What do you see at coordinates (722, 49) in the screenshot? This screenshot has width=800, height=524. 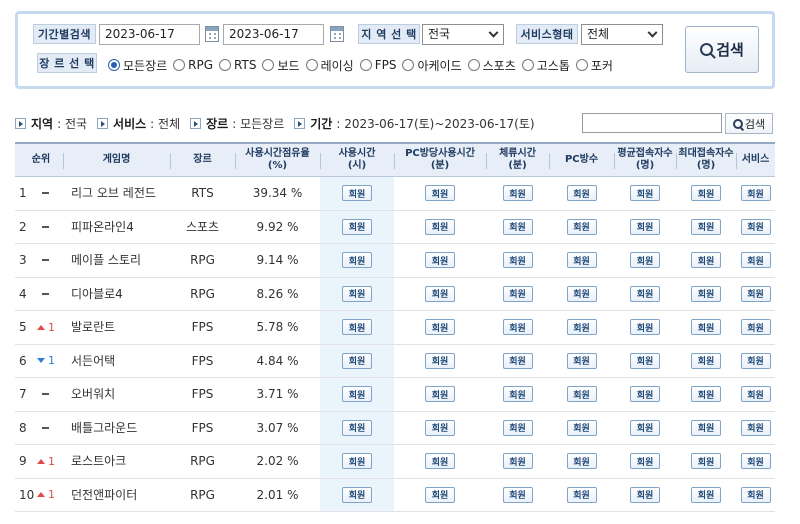 I see `search-button: 검색` at bounding box center [722, 49].